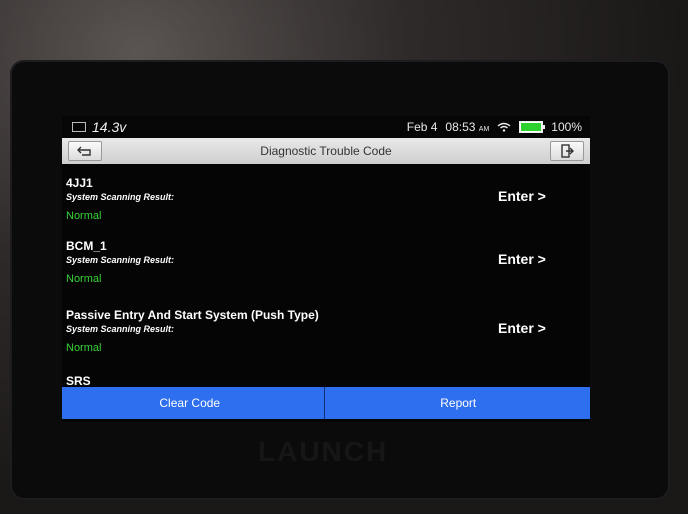 The height and width of the screenshot is (514, 688). What do you see at coordinates (504, 127) in the screenshot?
I see `wifi-icon` at bounding box center [504, 127].